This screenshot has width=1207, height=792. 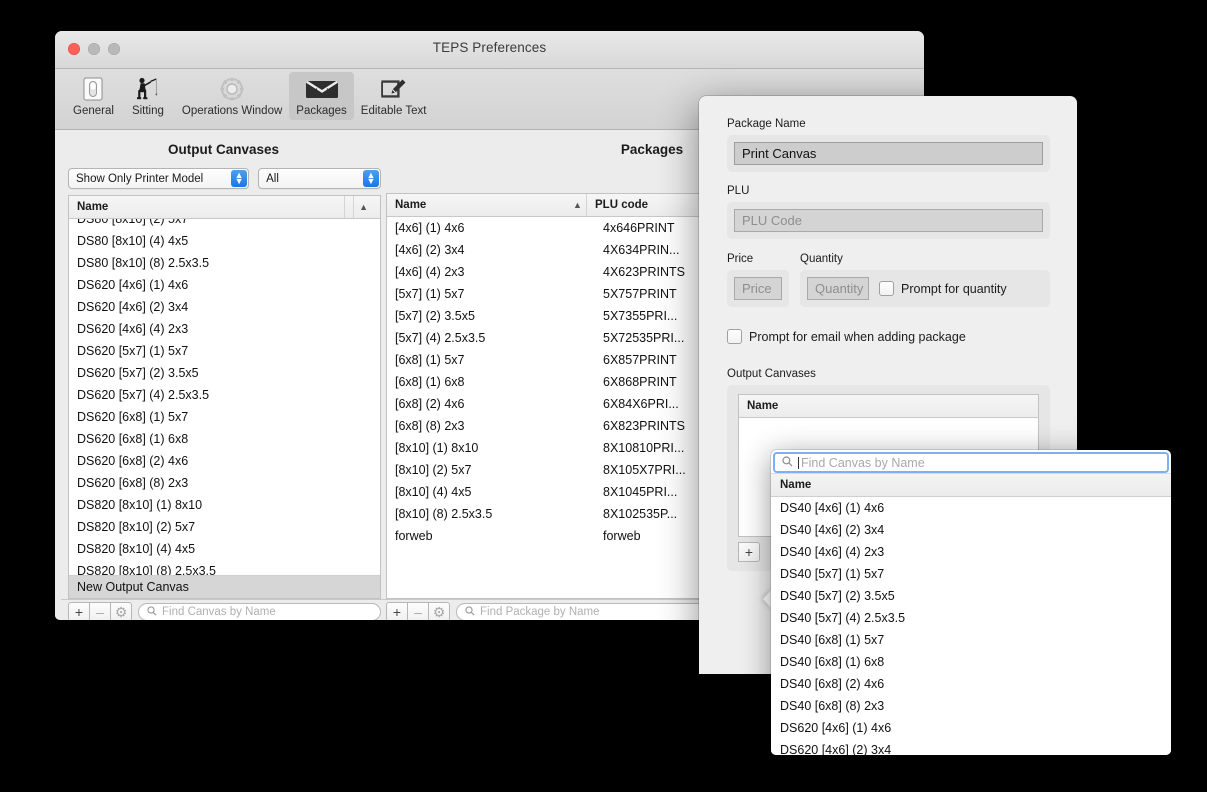 I want to click on canvas-search-input: Find Canvas by Name, so click(x=259, y=611).